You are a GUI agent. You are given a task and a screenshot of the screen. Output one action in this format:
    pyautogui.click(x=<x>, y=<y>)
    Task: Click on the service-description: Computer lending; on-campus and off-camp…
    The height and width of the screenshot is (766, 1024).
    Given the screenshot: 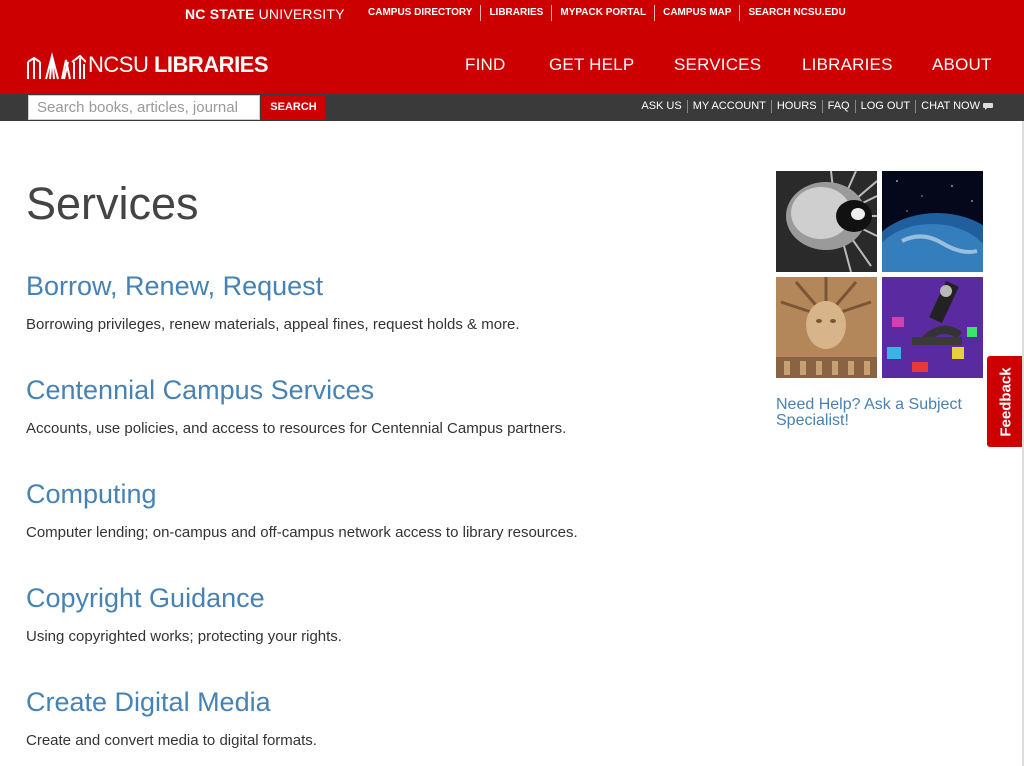 What is the action you would take?
    pyautogui.click(x=302, y=532)
    